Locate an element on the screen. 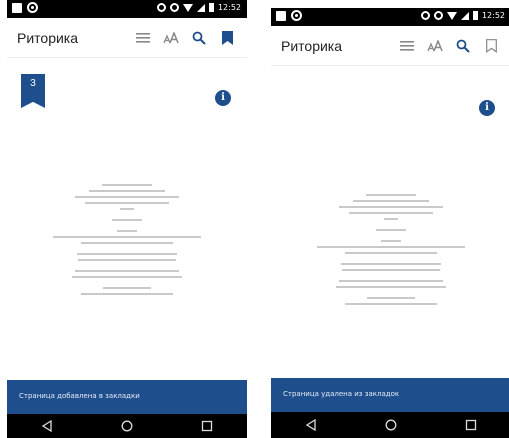 The height and width of the screenshot is (438, 509). snackbar: Страница добавлена в закладки is located at coordinates (127, 397).